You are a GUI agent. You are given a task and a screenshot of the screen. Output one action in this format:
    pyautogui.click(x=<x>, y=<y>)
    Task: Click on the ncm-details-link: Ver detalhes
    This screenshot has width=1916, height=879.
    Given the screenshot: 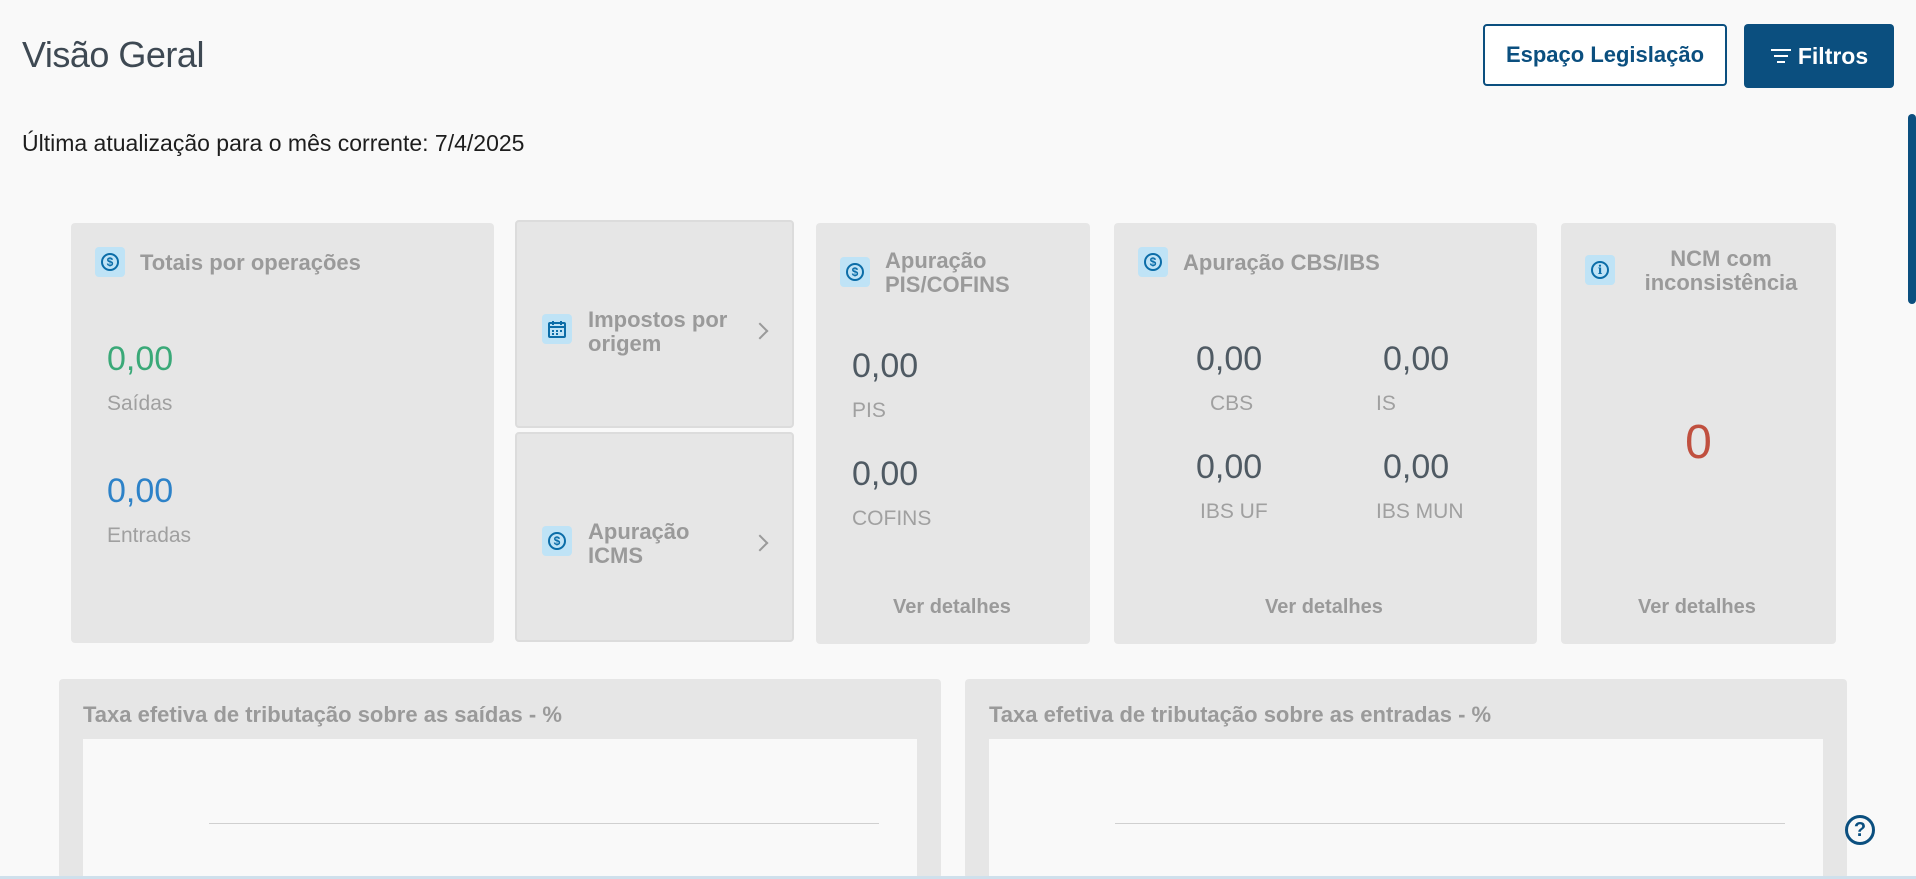 What is the action you would take?
    pyautogui.click(x=1697, y=607)
    